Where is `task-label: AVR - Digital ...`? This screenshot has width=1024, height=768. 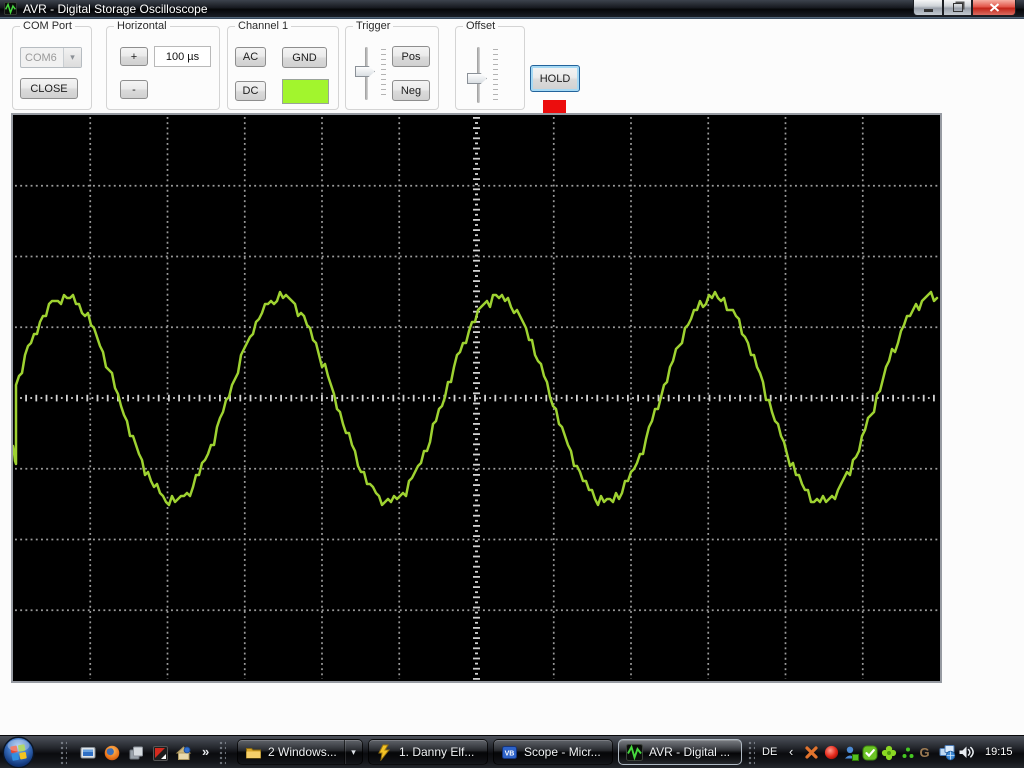 task-label: AVR - Digital ... is located at coordinates (690, 752).